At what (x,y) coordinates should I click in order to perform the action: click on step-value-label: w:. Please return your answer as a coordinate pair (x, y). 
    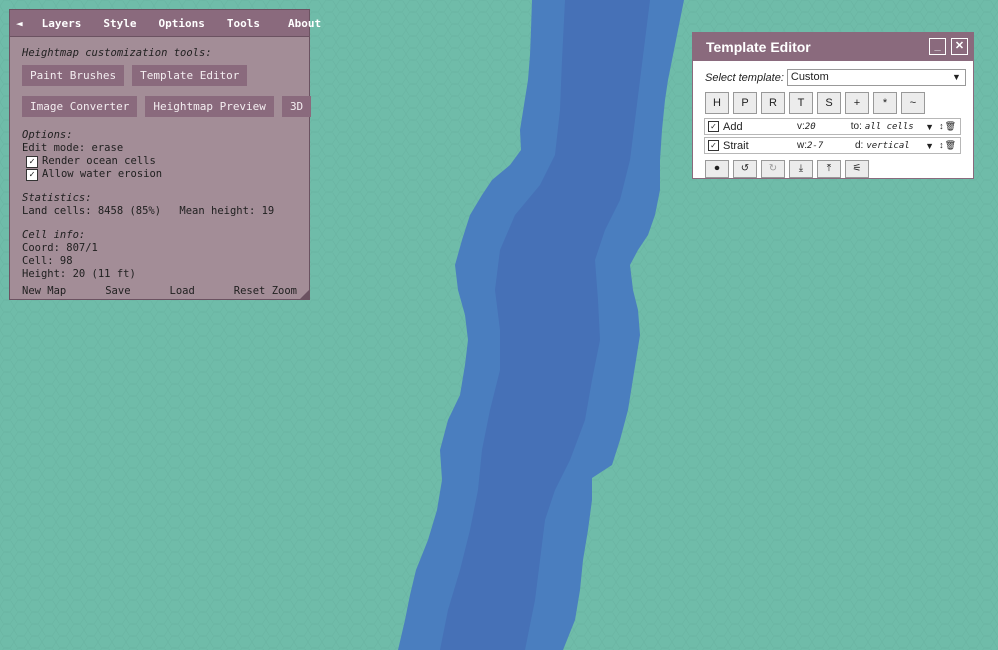
    Looking at the image, I should click on (802, 145).